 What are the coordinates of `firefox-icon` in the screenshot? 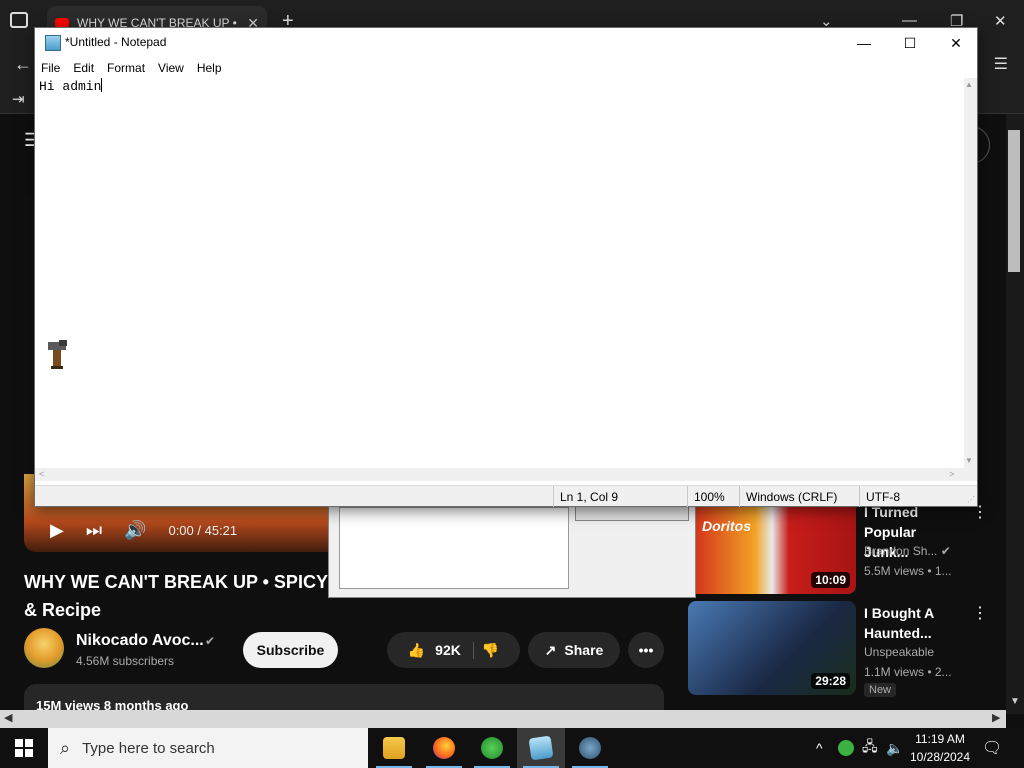 It's located at (444, 748).